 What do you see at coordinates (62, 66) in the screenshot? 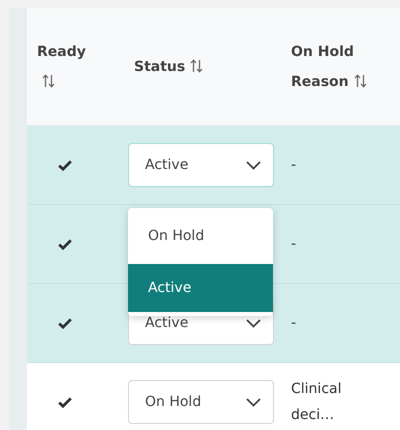
I see `column-header: Ready` at bounding box center [62, 66].